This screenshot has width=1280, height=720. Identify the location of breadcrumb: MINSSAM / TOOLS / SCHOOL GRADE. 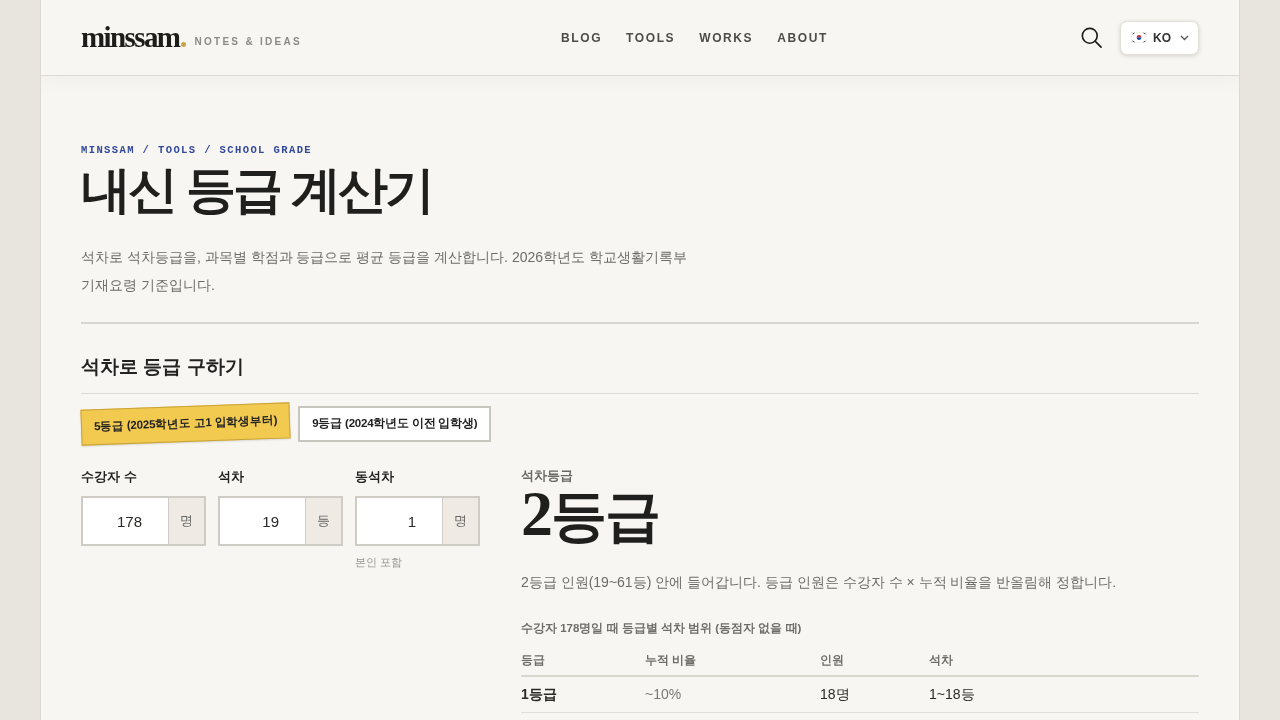
(197, 150).